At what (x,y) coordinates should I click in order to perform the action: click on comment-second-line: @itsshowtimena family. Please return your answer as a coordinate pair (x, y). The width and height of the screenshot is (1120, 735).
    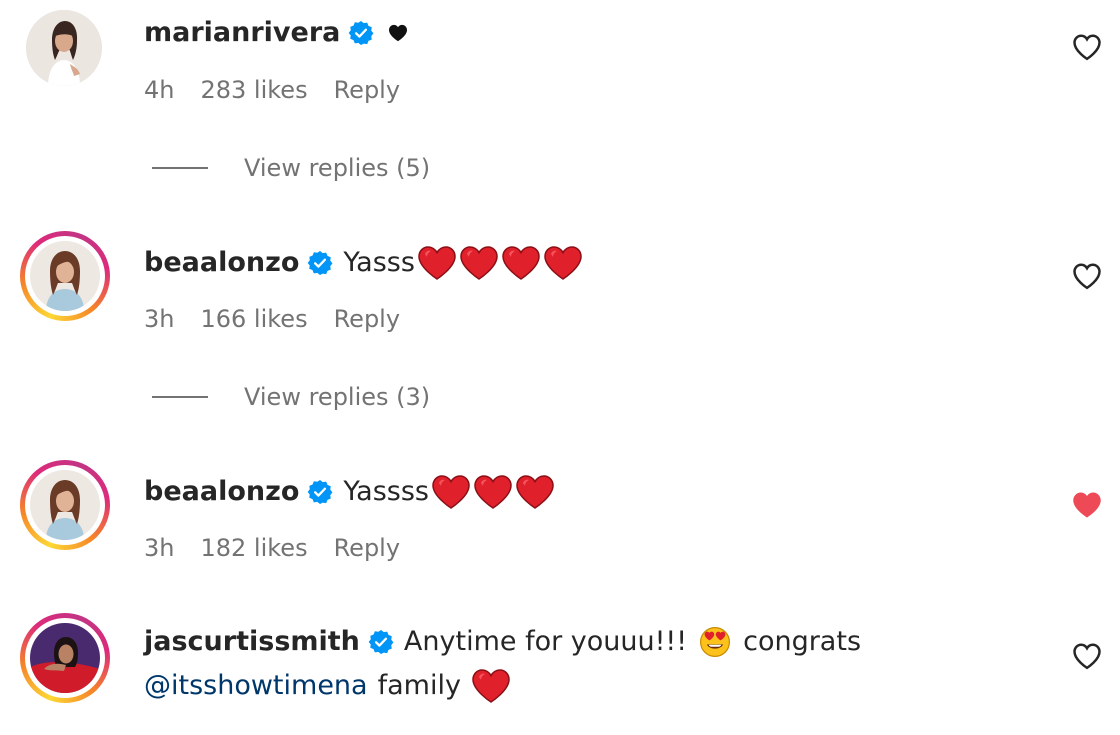
    Looking at the image, I should click on (327, 686).